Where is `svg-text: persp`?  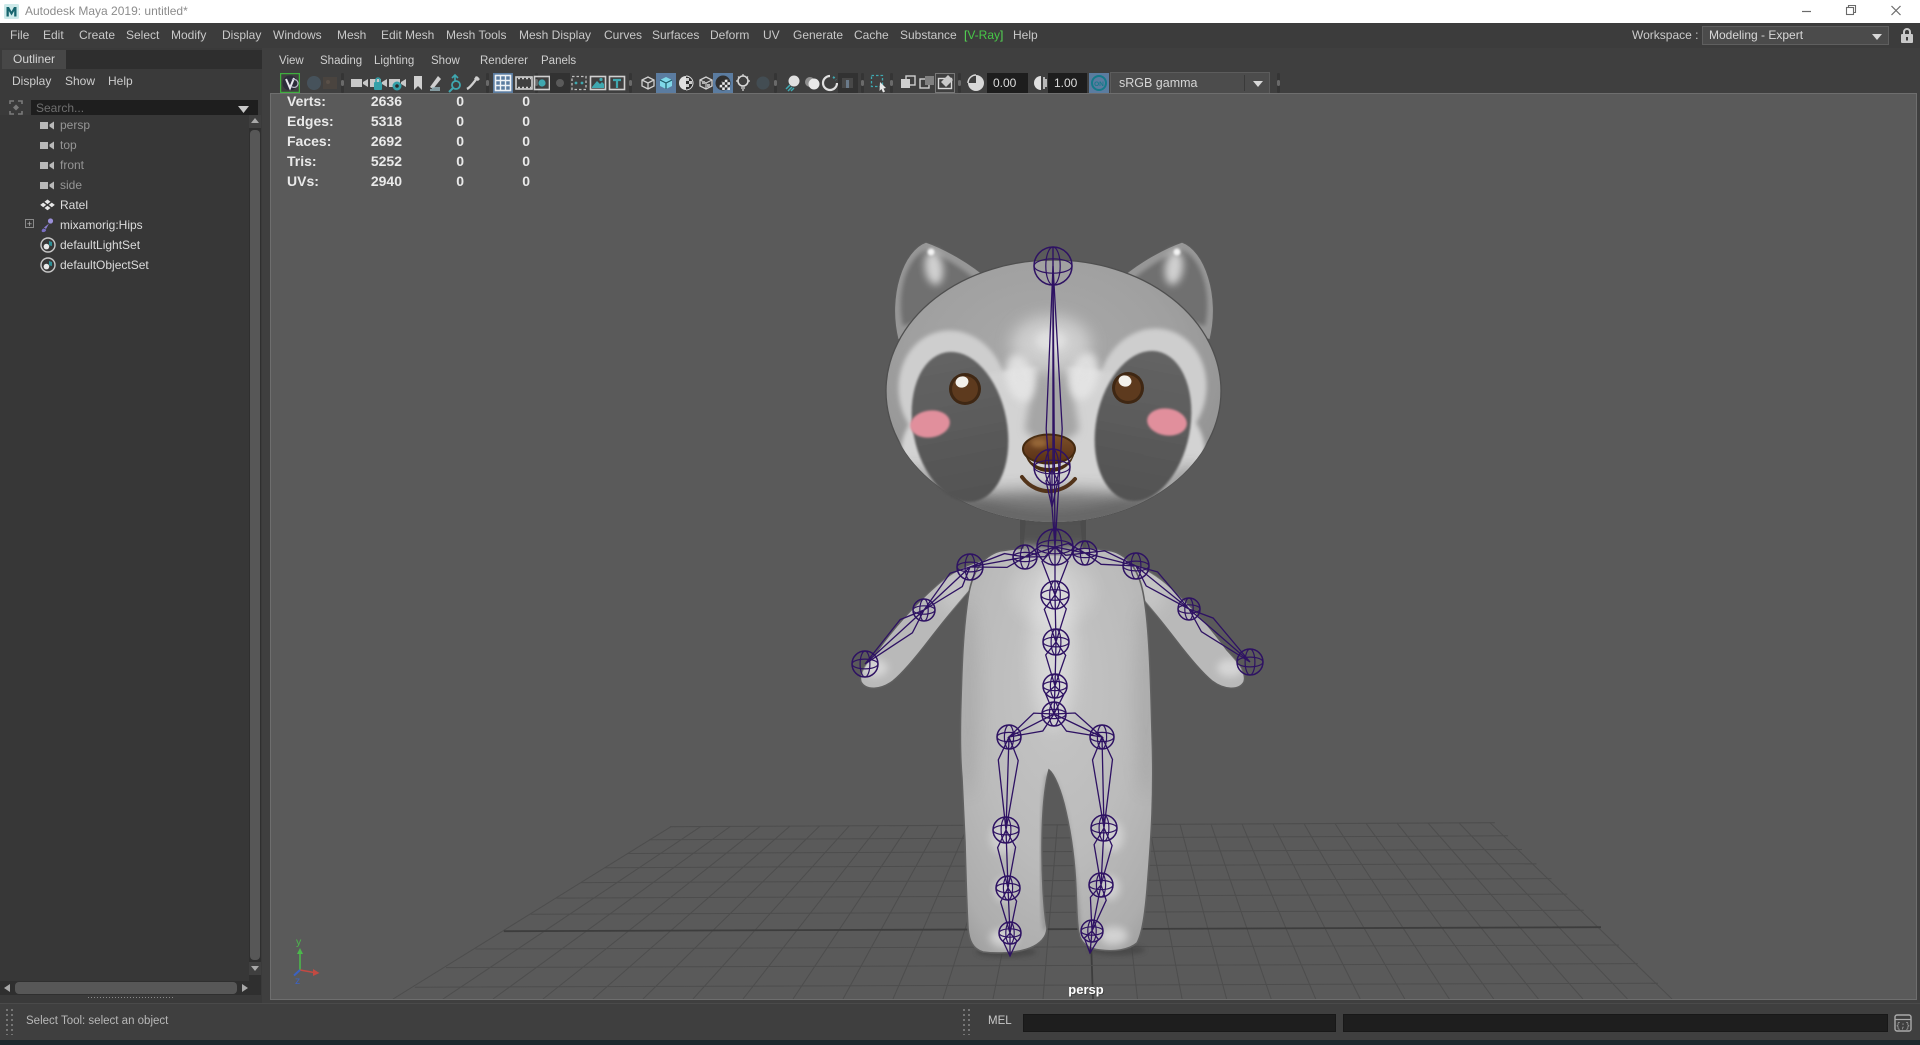
svg-text: persp is located at coordinates (1085, 989).